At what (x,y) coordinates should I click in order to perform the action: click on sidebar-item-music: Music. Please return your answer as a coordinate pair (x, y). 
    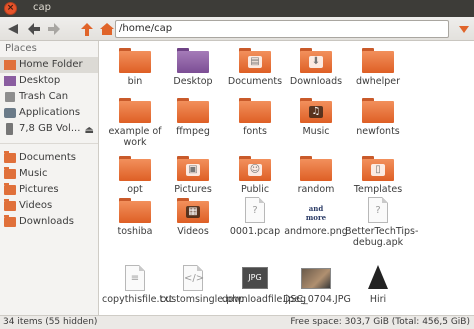
    Looking at the image, I should click on (49, 174).